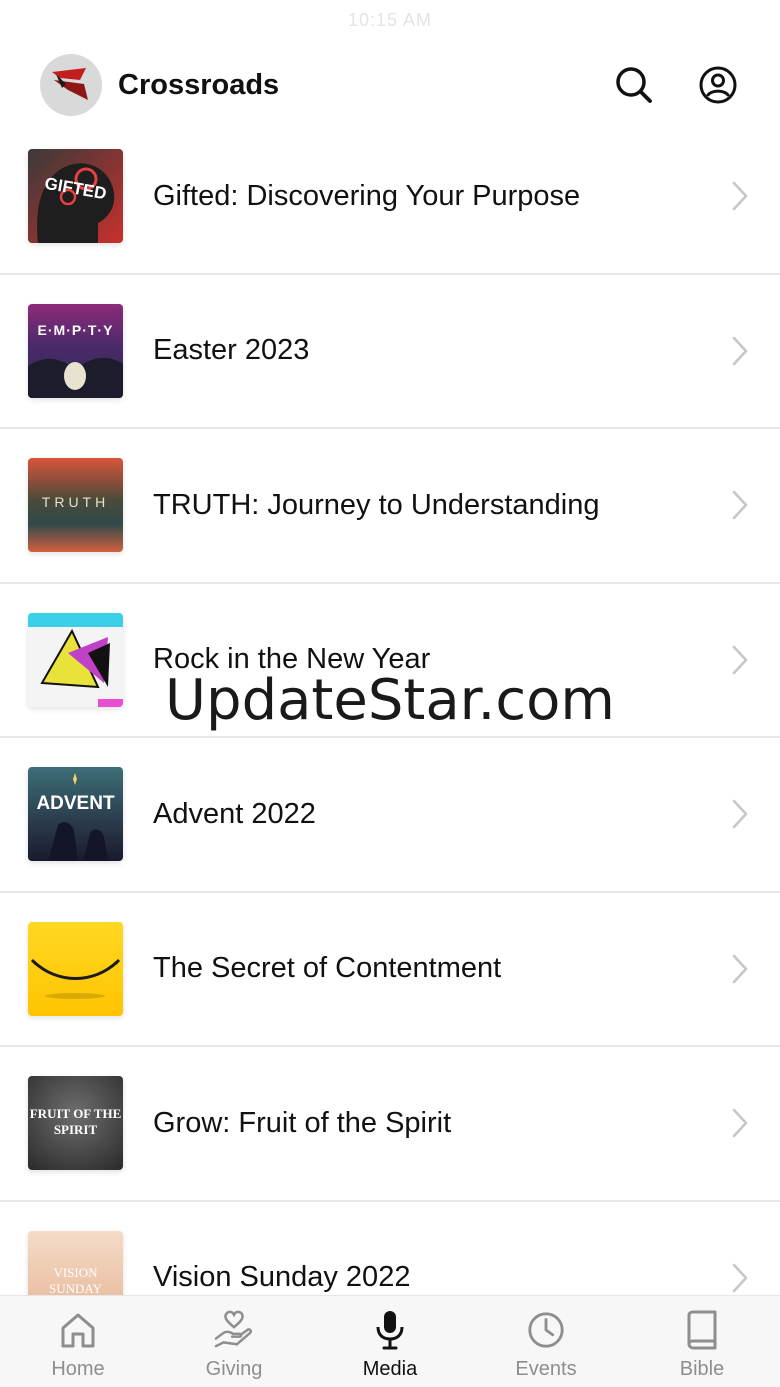  Describe the element at coordinates (546, 1369) in the screenshot. I see `tab-label: Events` at that location.